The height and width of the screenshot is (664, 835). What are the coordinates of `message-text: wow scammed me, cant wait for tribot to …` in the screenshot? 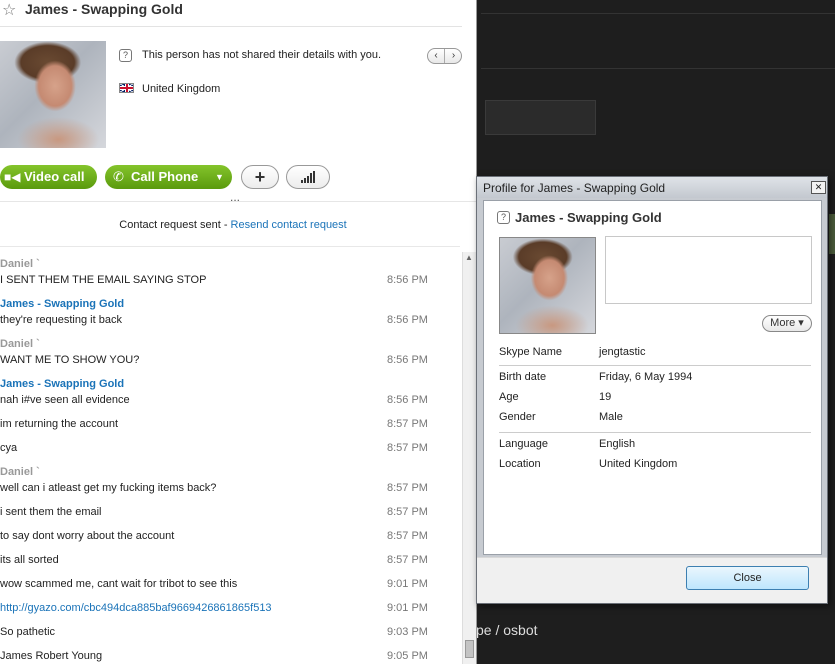 It's located at (119, 584).